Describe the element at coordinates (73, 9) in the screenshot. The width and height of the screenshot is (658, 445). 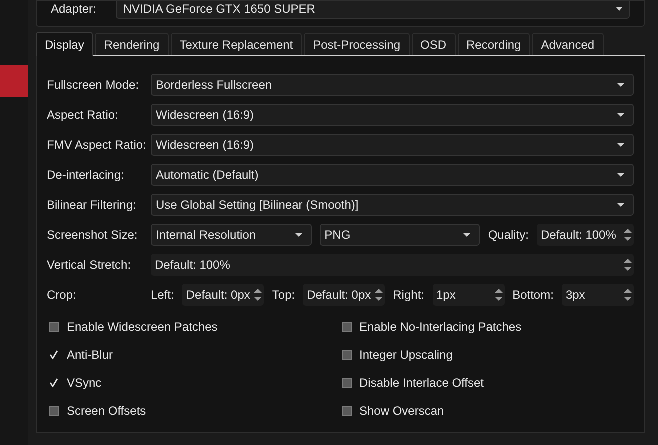
I see `adapter-label: Adapter:` at that location.